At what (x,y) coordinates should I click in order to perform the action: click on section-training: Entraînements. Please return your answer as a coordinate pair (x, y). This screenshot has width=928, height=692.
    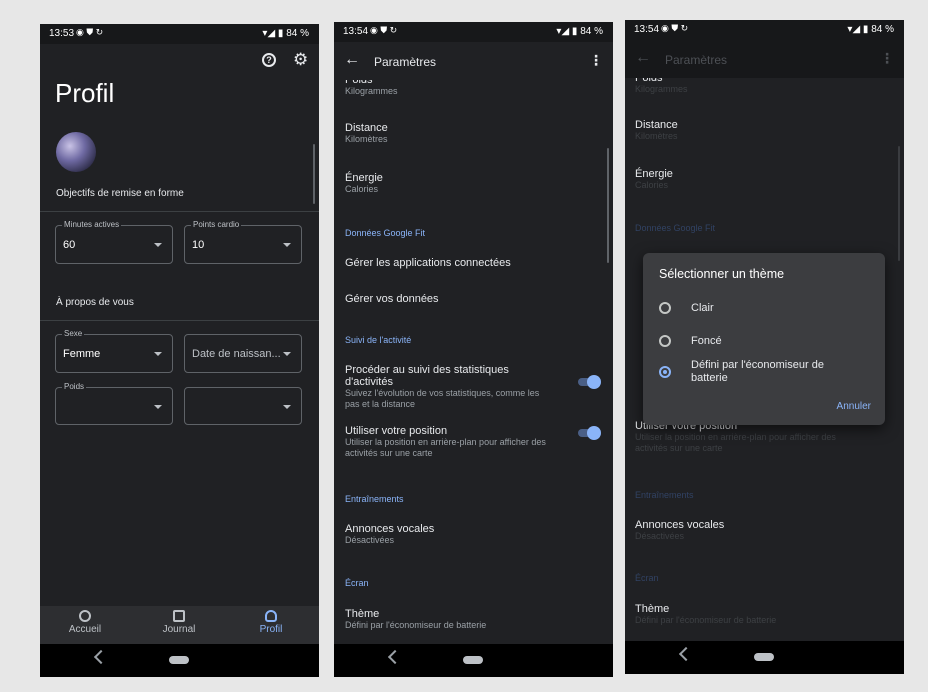
    Looking at the image, I should click on (374, 499).